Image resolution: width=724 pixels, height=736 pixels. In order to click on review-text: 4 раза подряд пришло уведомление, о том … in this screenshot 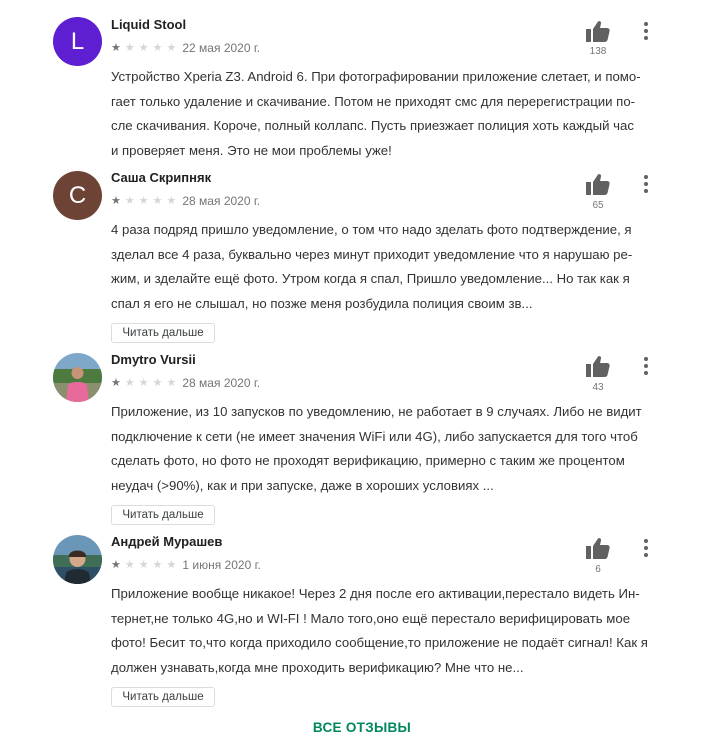, I will do `click(391, 267)`.